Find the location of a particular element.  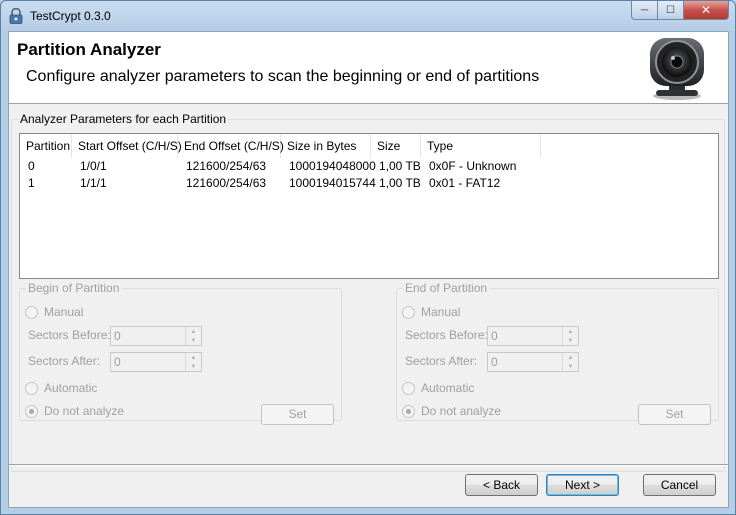

cell-partition: 0 is located at coordinates (31, 166).